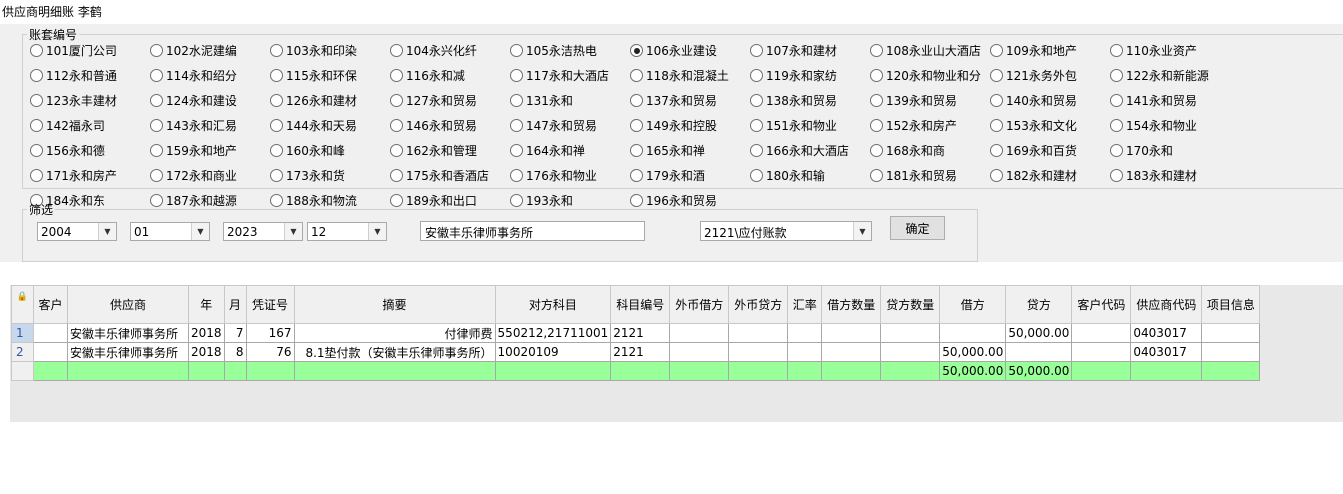  Describe the element at coordinates (450, 150) in the screenshot. I see `accountset-option: 162永和管理` at that location.